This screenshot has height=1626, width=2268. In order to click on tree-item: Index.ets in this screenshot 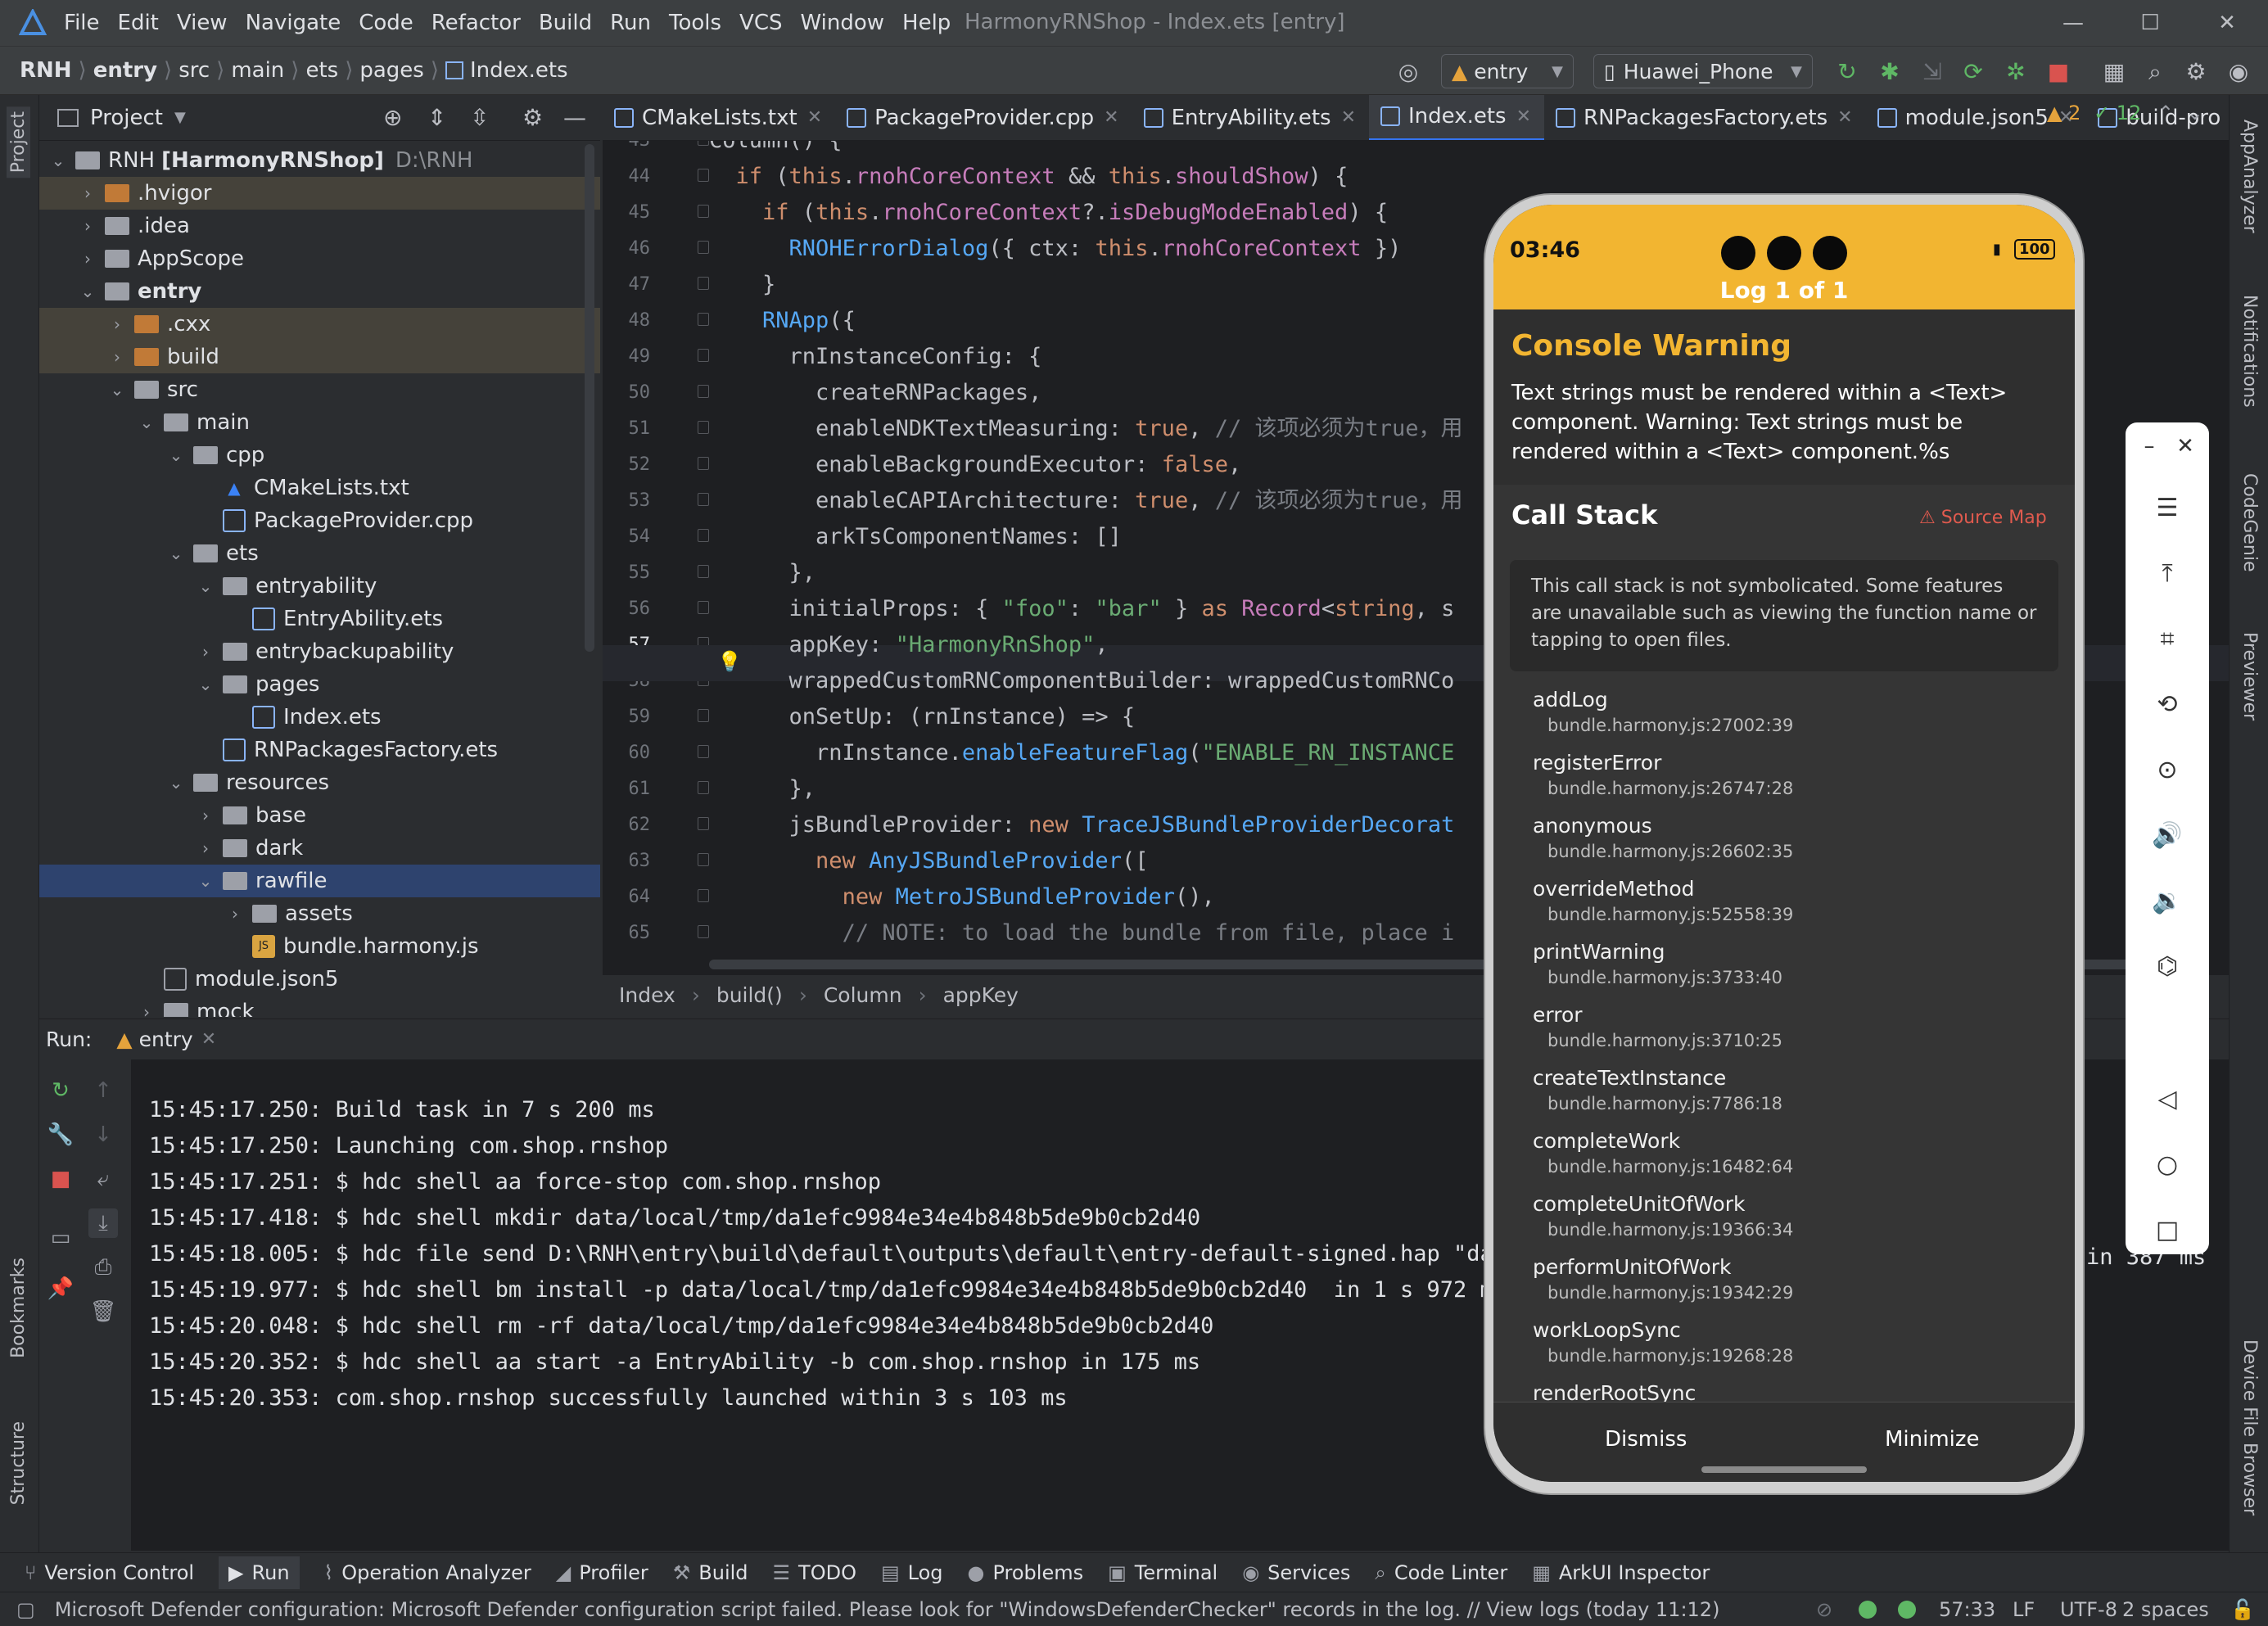, I will do `click(319, 717)`.